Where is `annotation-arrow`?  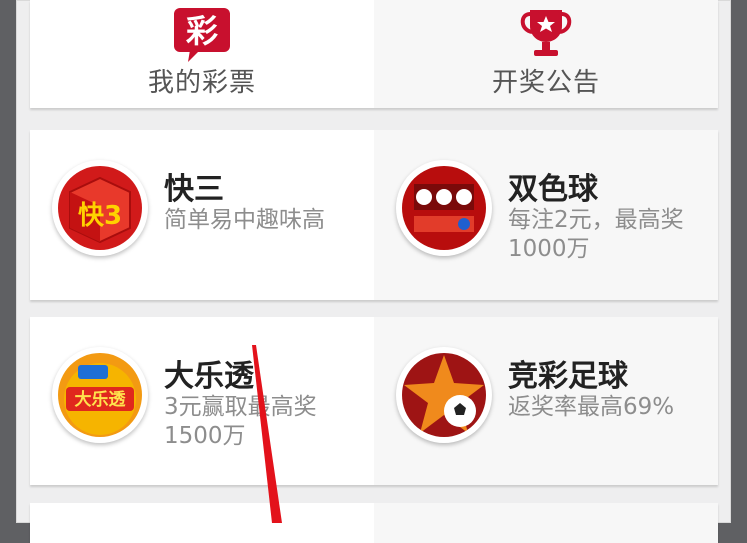
annotation-arrow is located at coordinates (267, 434).